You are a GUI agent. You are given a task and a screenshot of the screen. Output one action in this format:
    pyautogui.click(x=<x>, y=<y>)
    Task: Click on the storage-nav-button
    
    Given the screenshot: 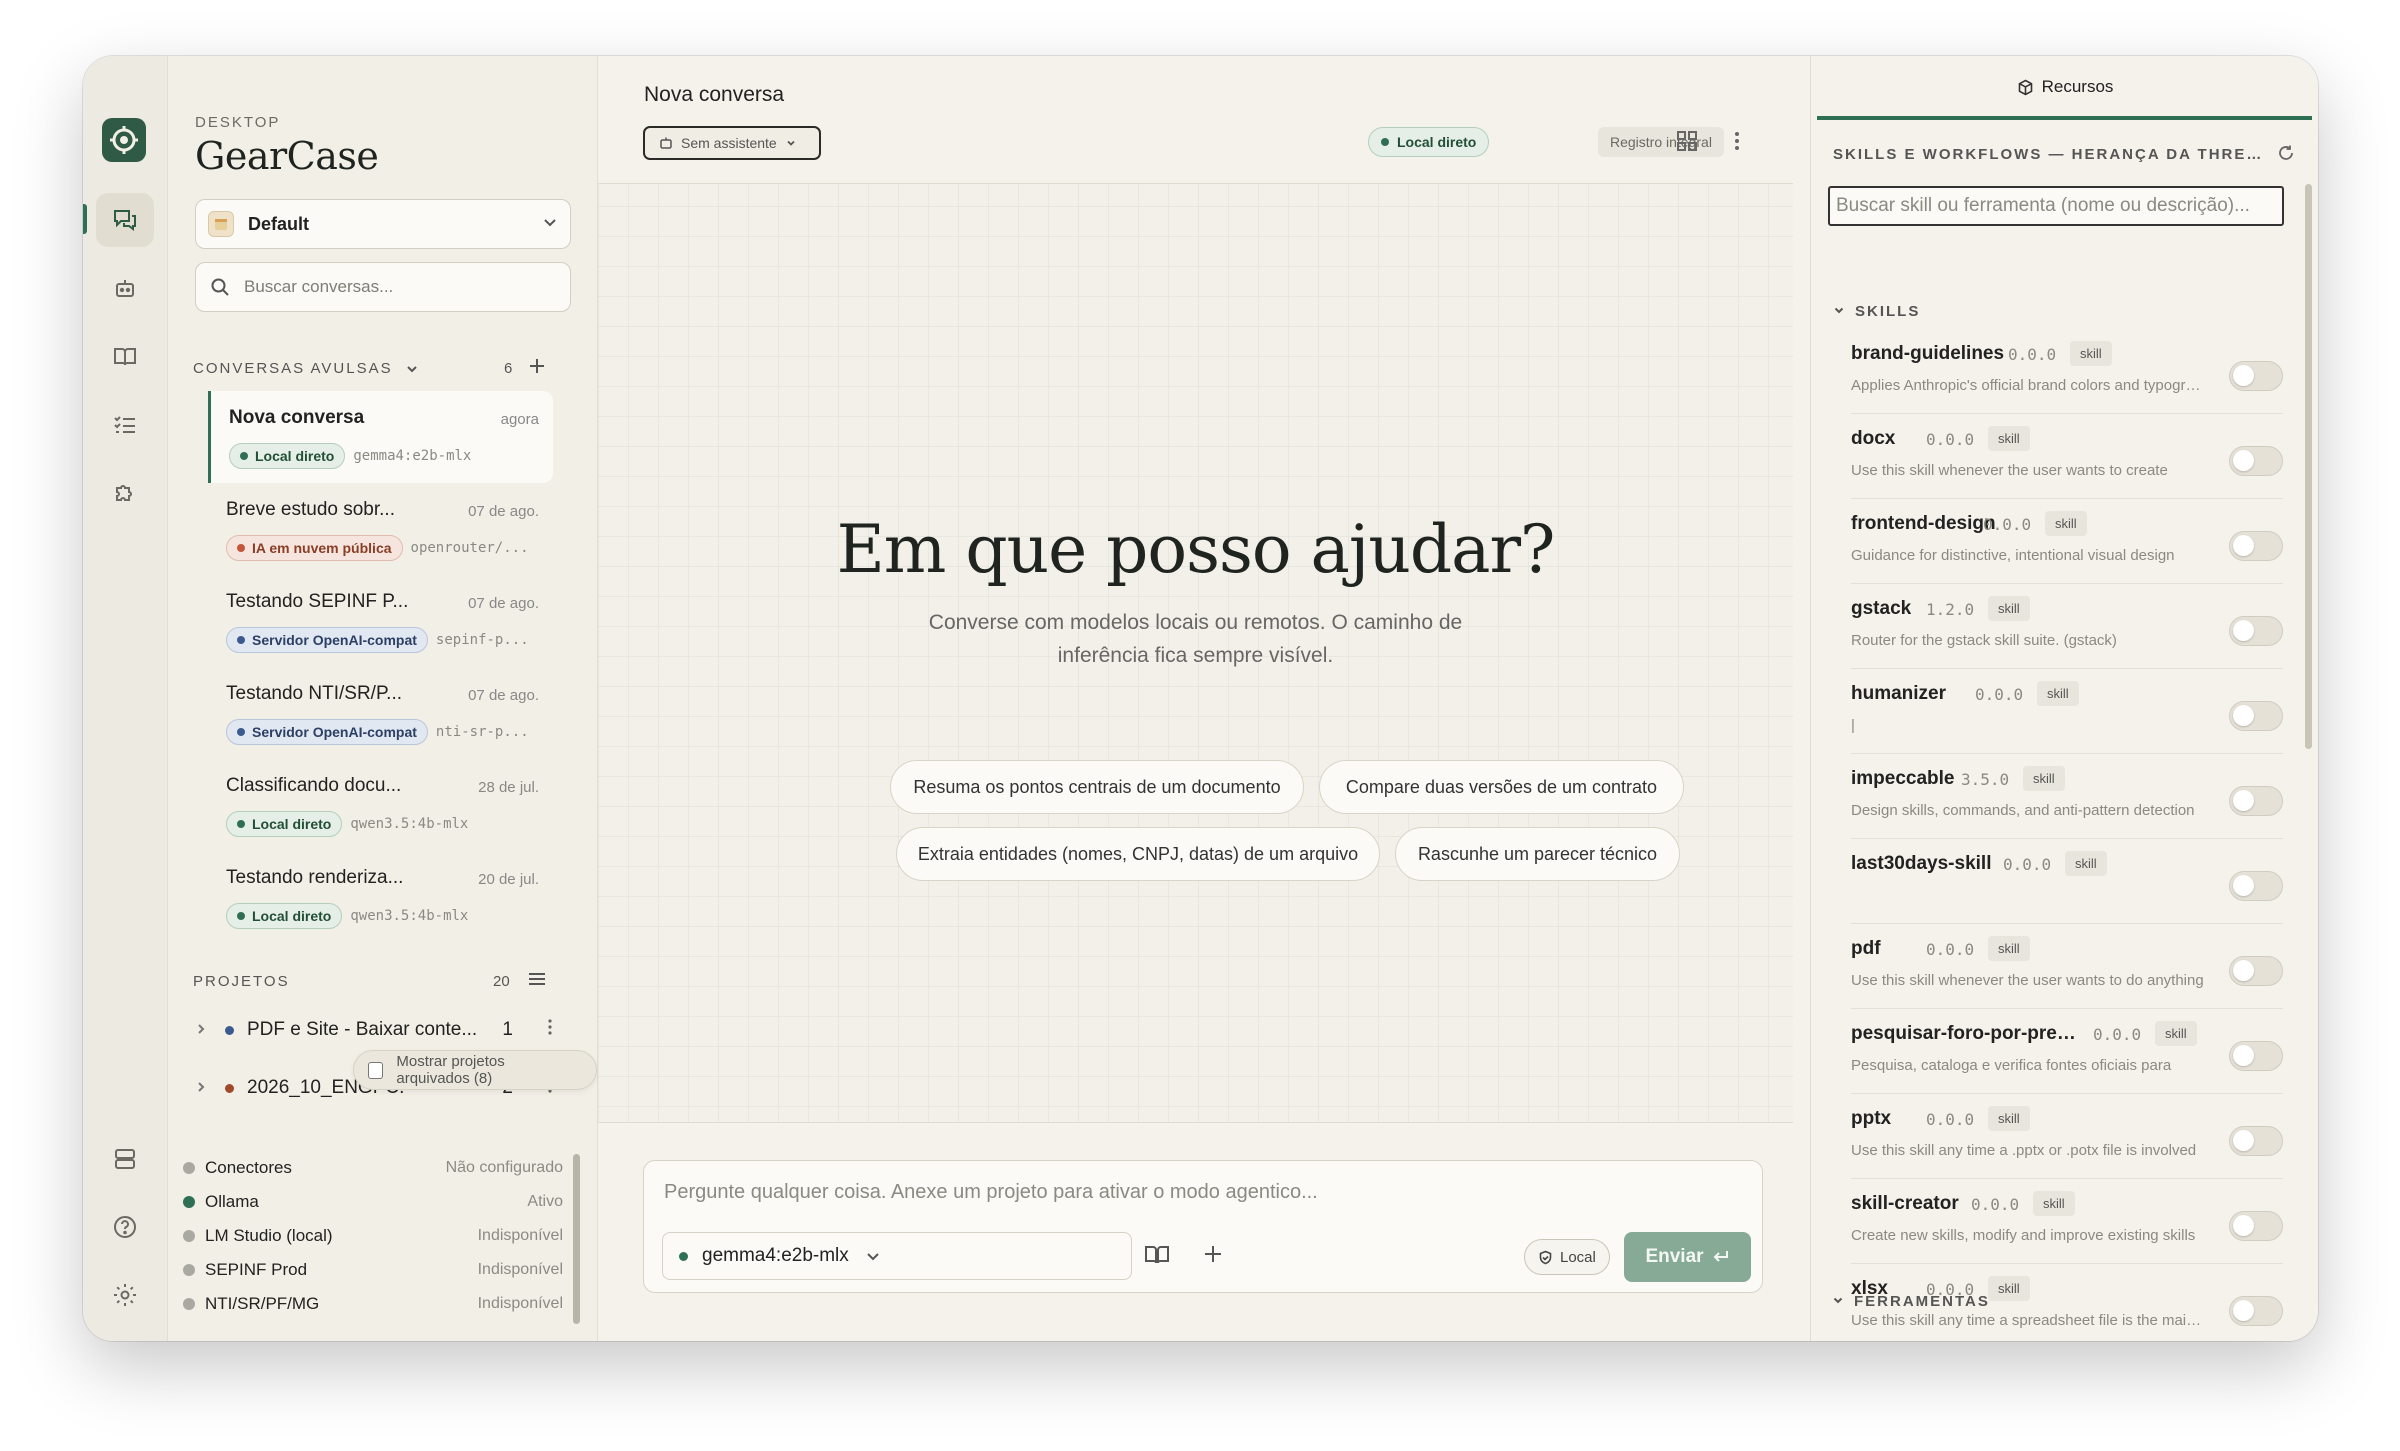 What is the action you would take?
    pyautogui.click(x=125, y=1159)
    